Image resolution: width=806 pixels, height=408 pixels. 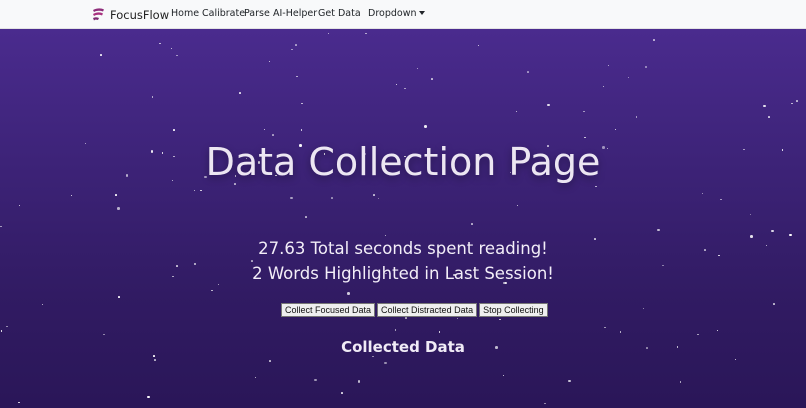 What do you see at coordinates (223, 13) in the screenshot?
I see `nav-calibrate: Calibrate` at bounding box center [223, 13].